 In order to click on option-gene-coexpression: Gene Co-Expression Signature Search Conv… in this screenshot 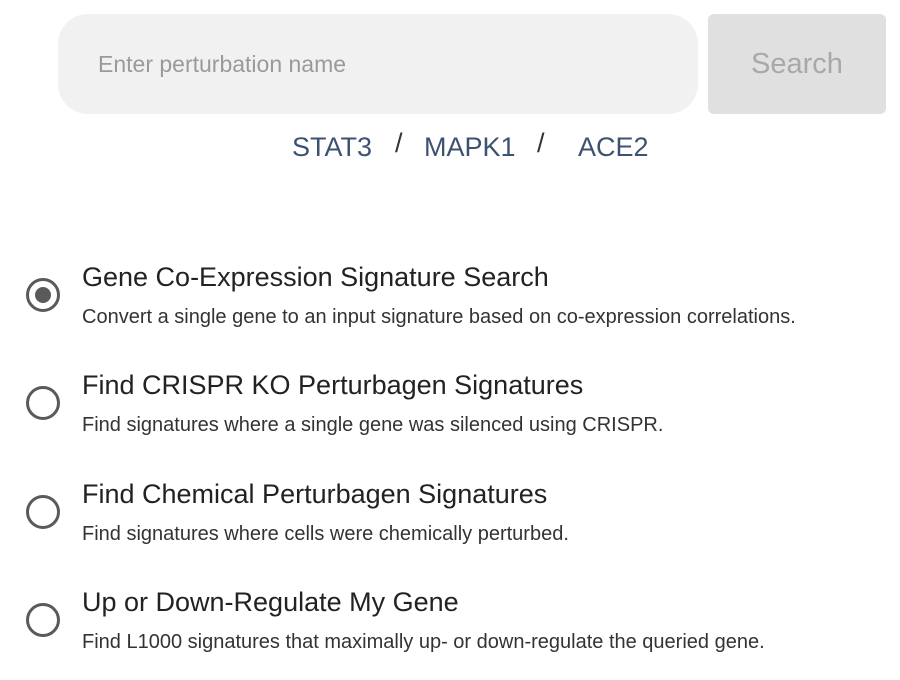, I will do `click(456, 303)`.